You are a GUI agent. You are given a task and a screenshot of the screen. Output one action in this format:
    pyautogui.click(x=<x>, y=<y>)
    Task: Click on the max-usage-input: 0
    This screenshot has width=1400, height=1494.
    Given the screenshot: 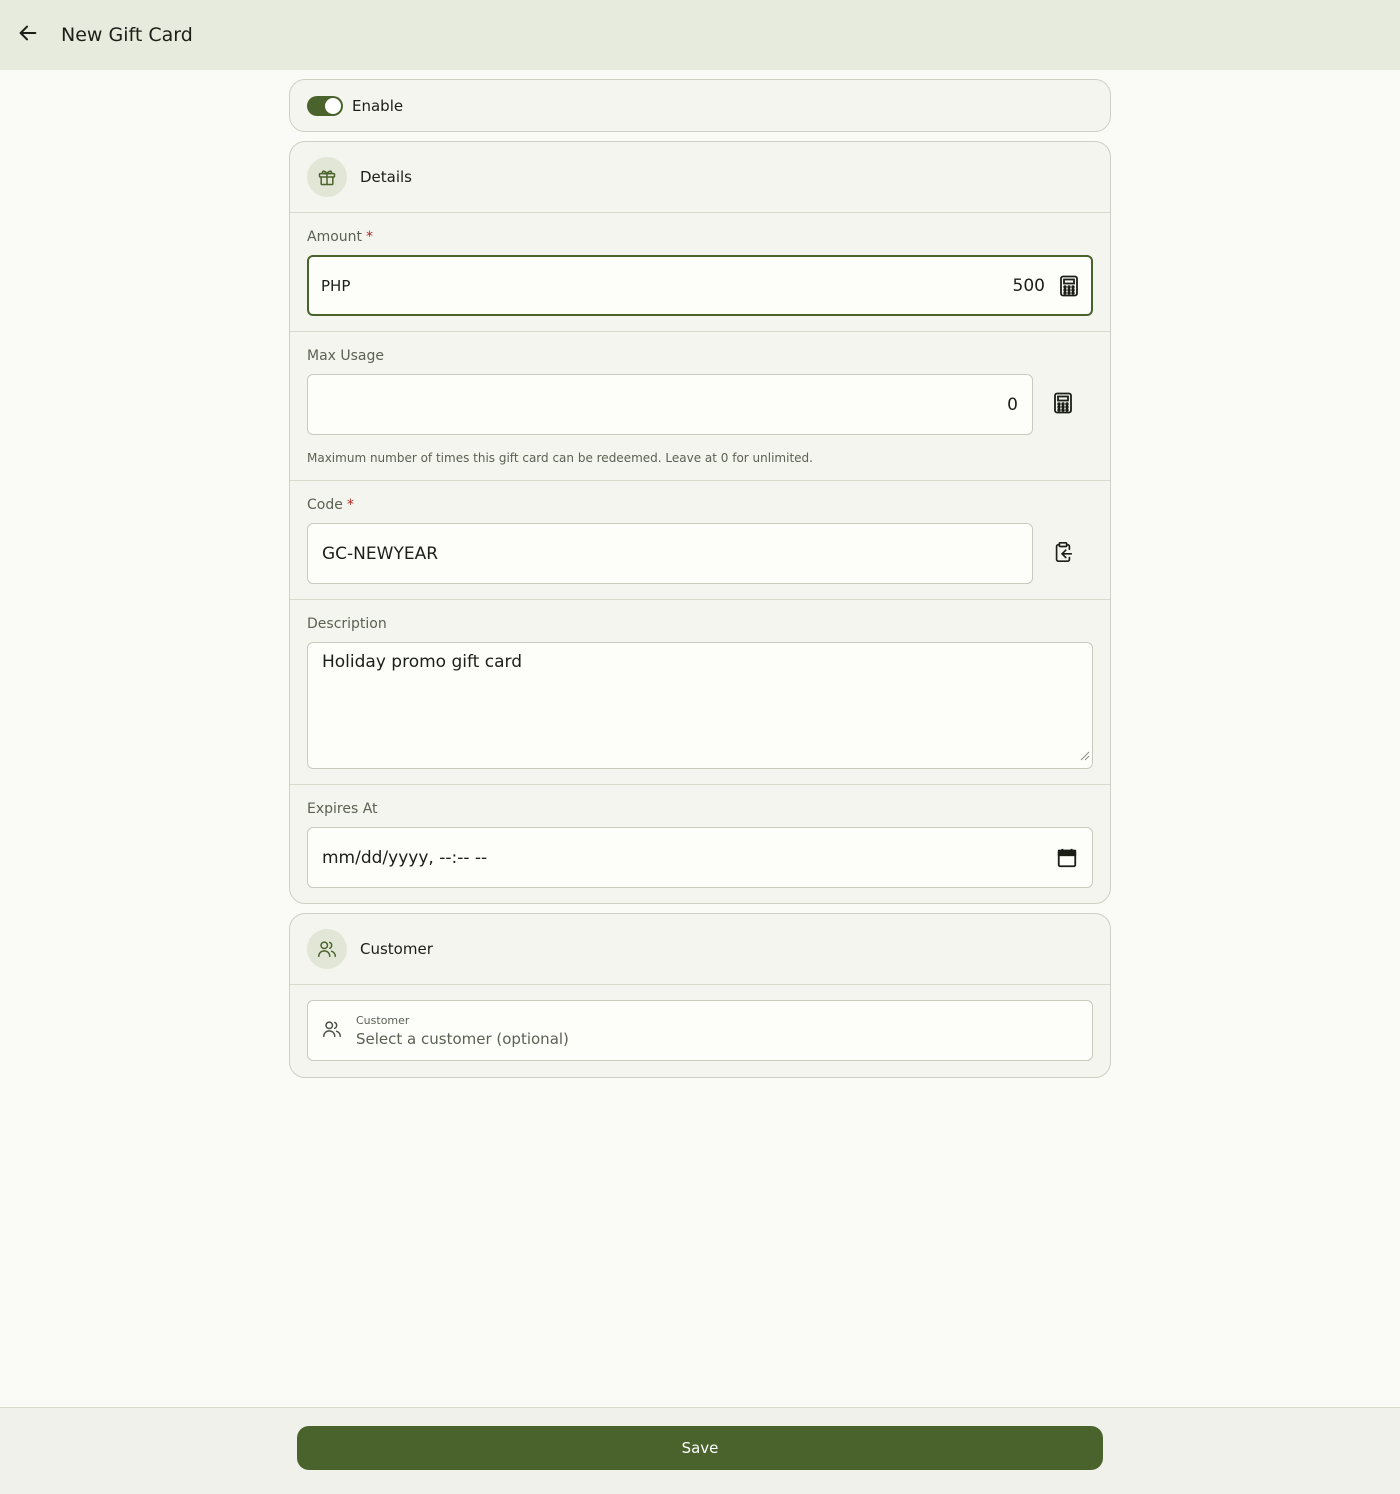 What is the action you would take?
    pyautogui.click(x=670, y=404)
    